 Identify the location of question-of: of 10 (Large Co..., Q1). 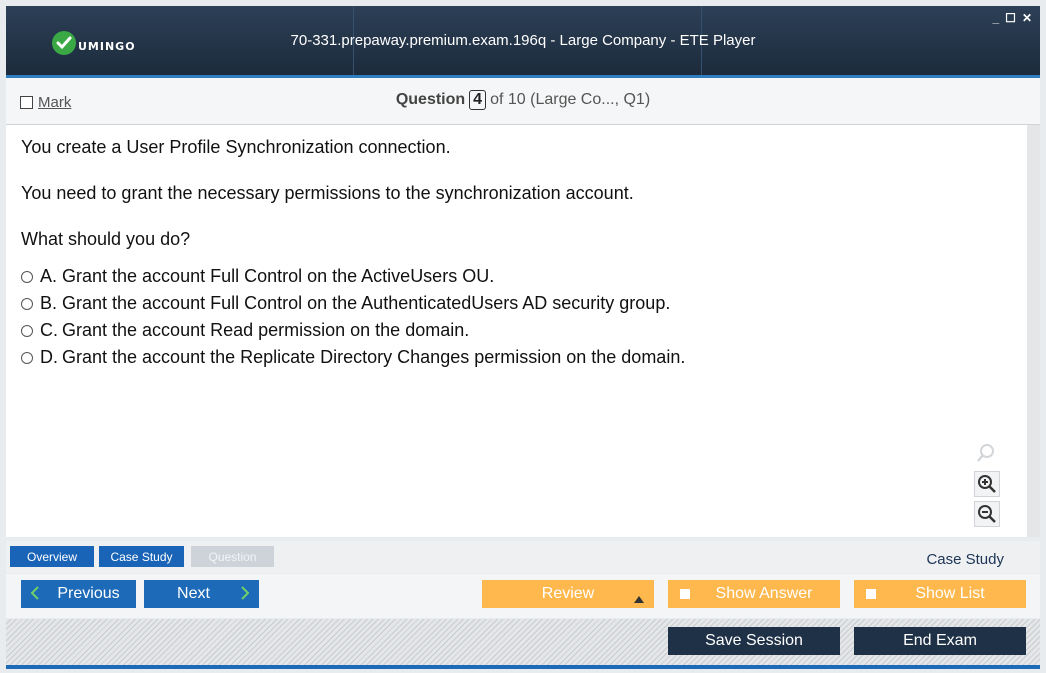
(570, 99).